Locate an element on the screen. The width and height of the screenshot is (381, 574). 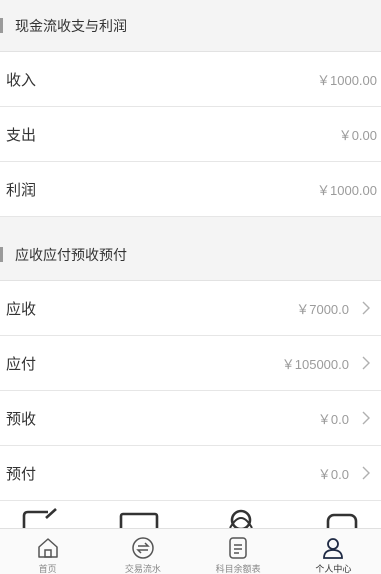
advance-received-row: 预收 ￥0.0 is located at coordinates (190, 418).